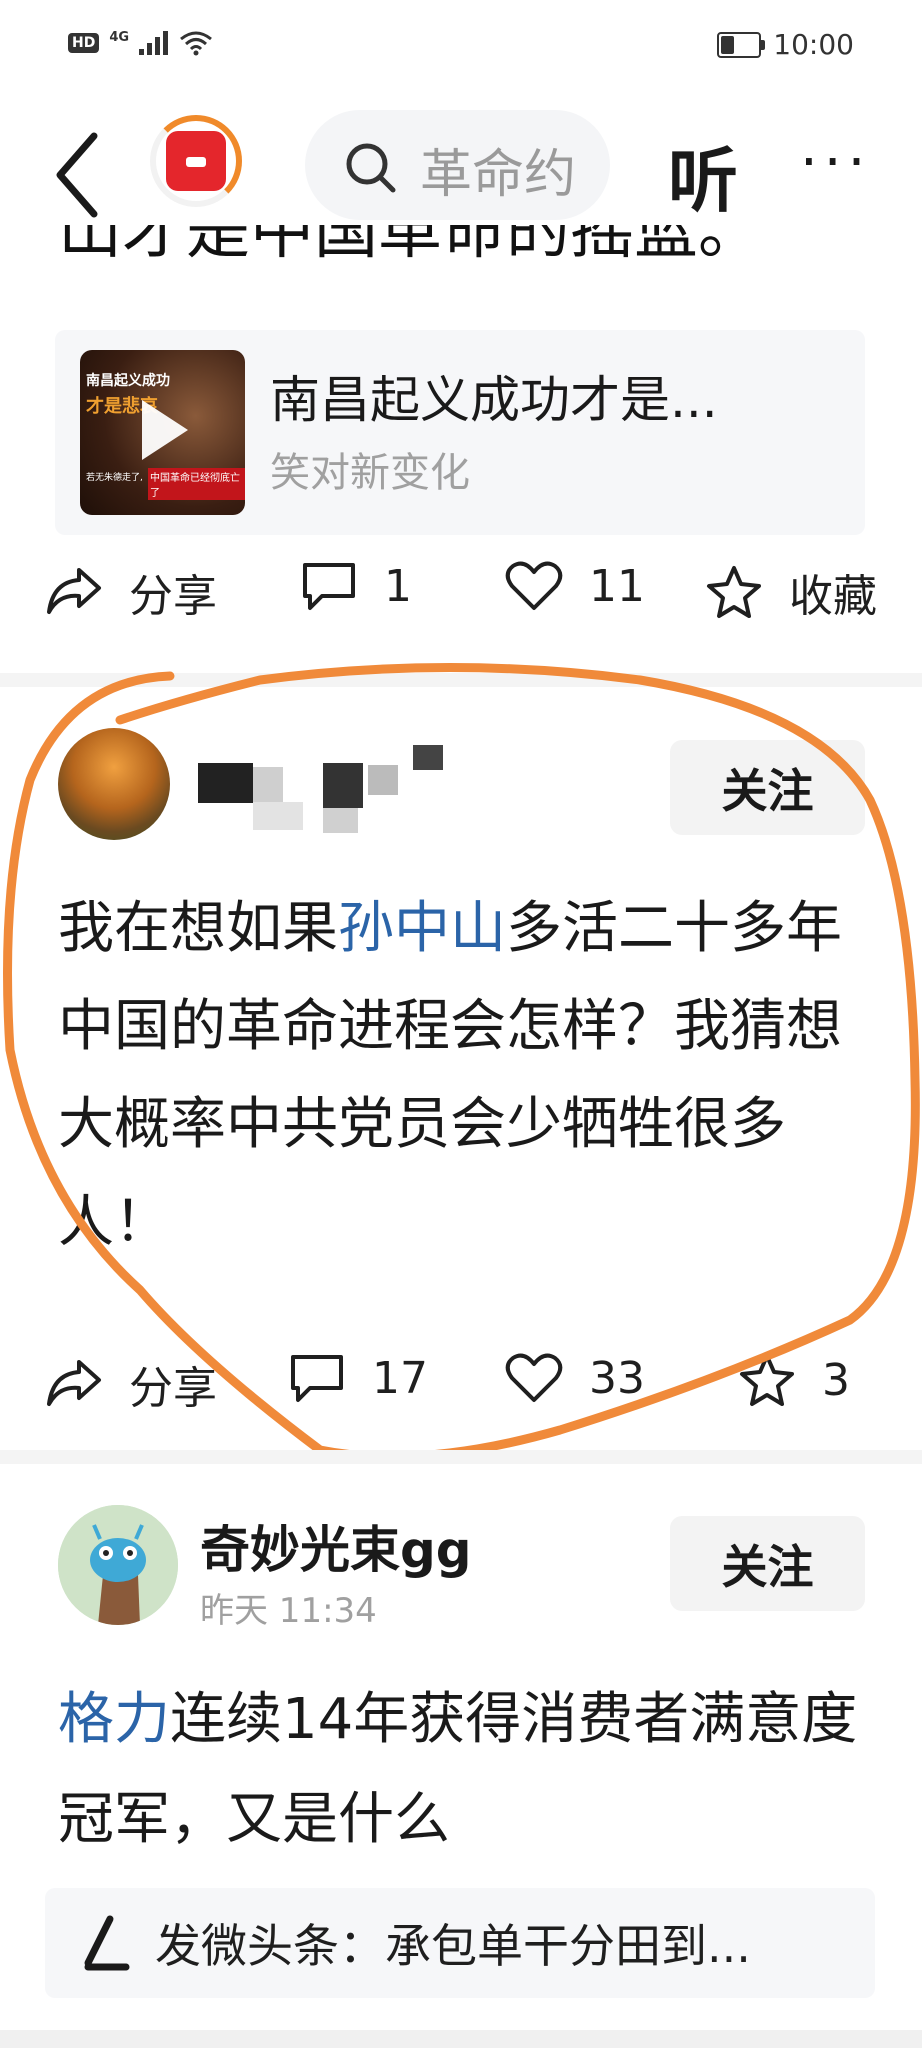 The height and width of the screenshot is (2048, 922). Describe the element at coordinates (371, 168) in the screenshot. I see `search-icon` at that location.